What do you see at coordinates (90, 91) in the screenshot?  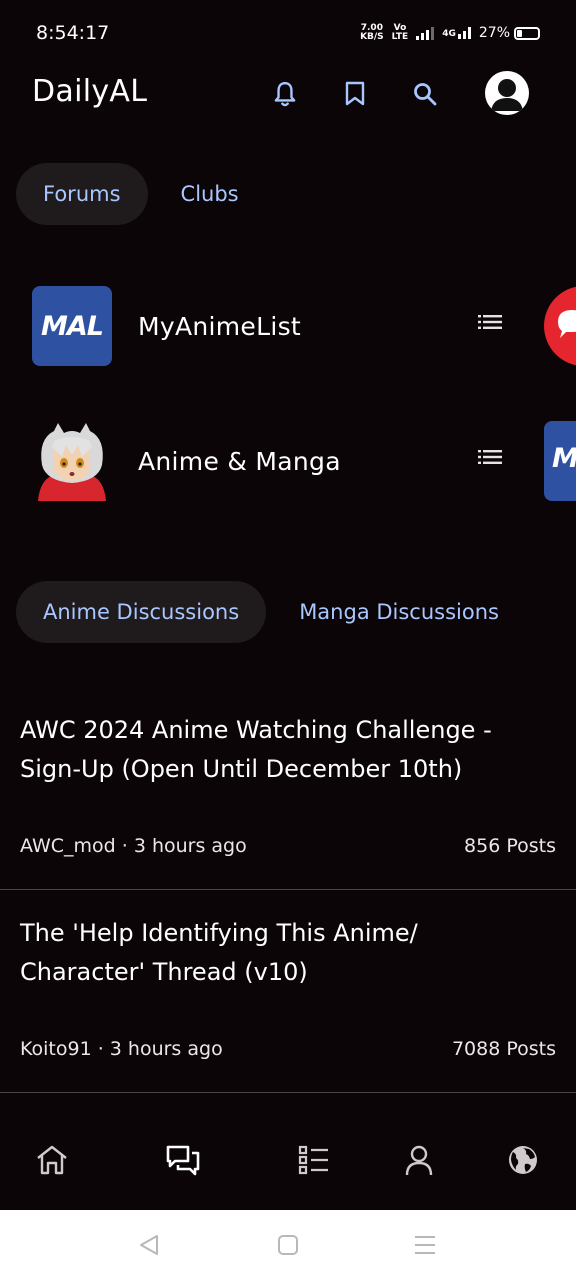 I see `app-title: DailyAL` at bounding box center [90, 91].